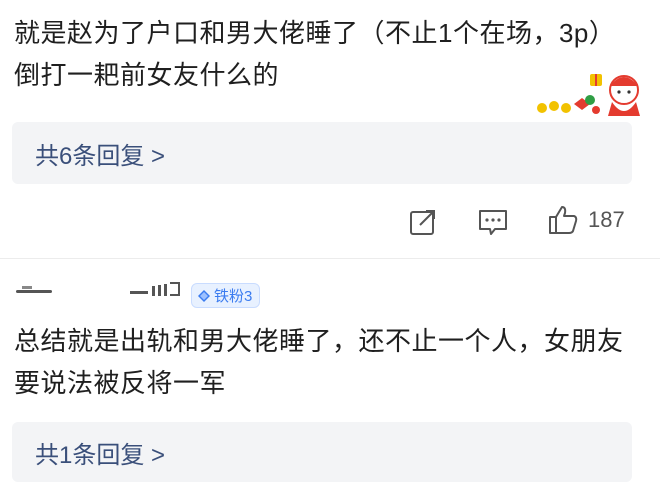 Image resolution: width=660 pixels, height=482 pixels. What do you see at coordinates (422, 222) in the screenshot?
I see `share-icon` at bounding box center [422, 222].